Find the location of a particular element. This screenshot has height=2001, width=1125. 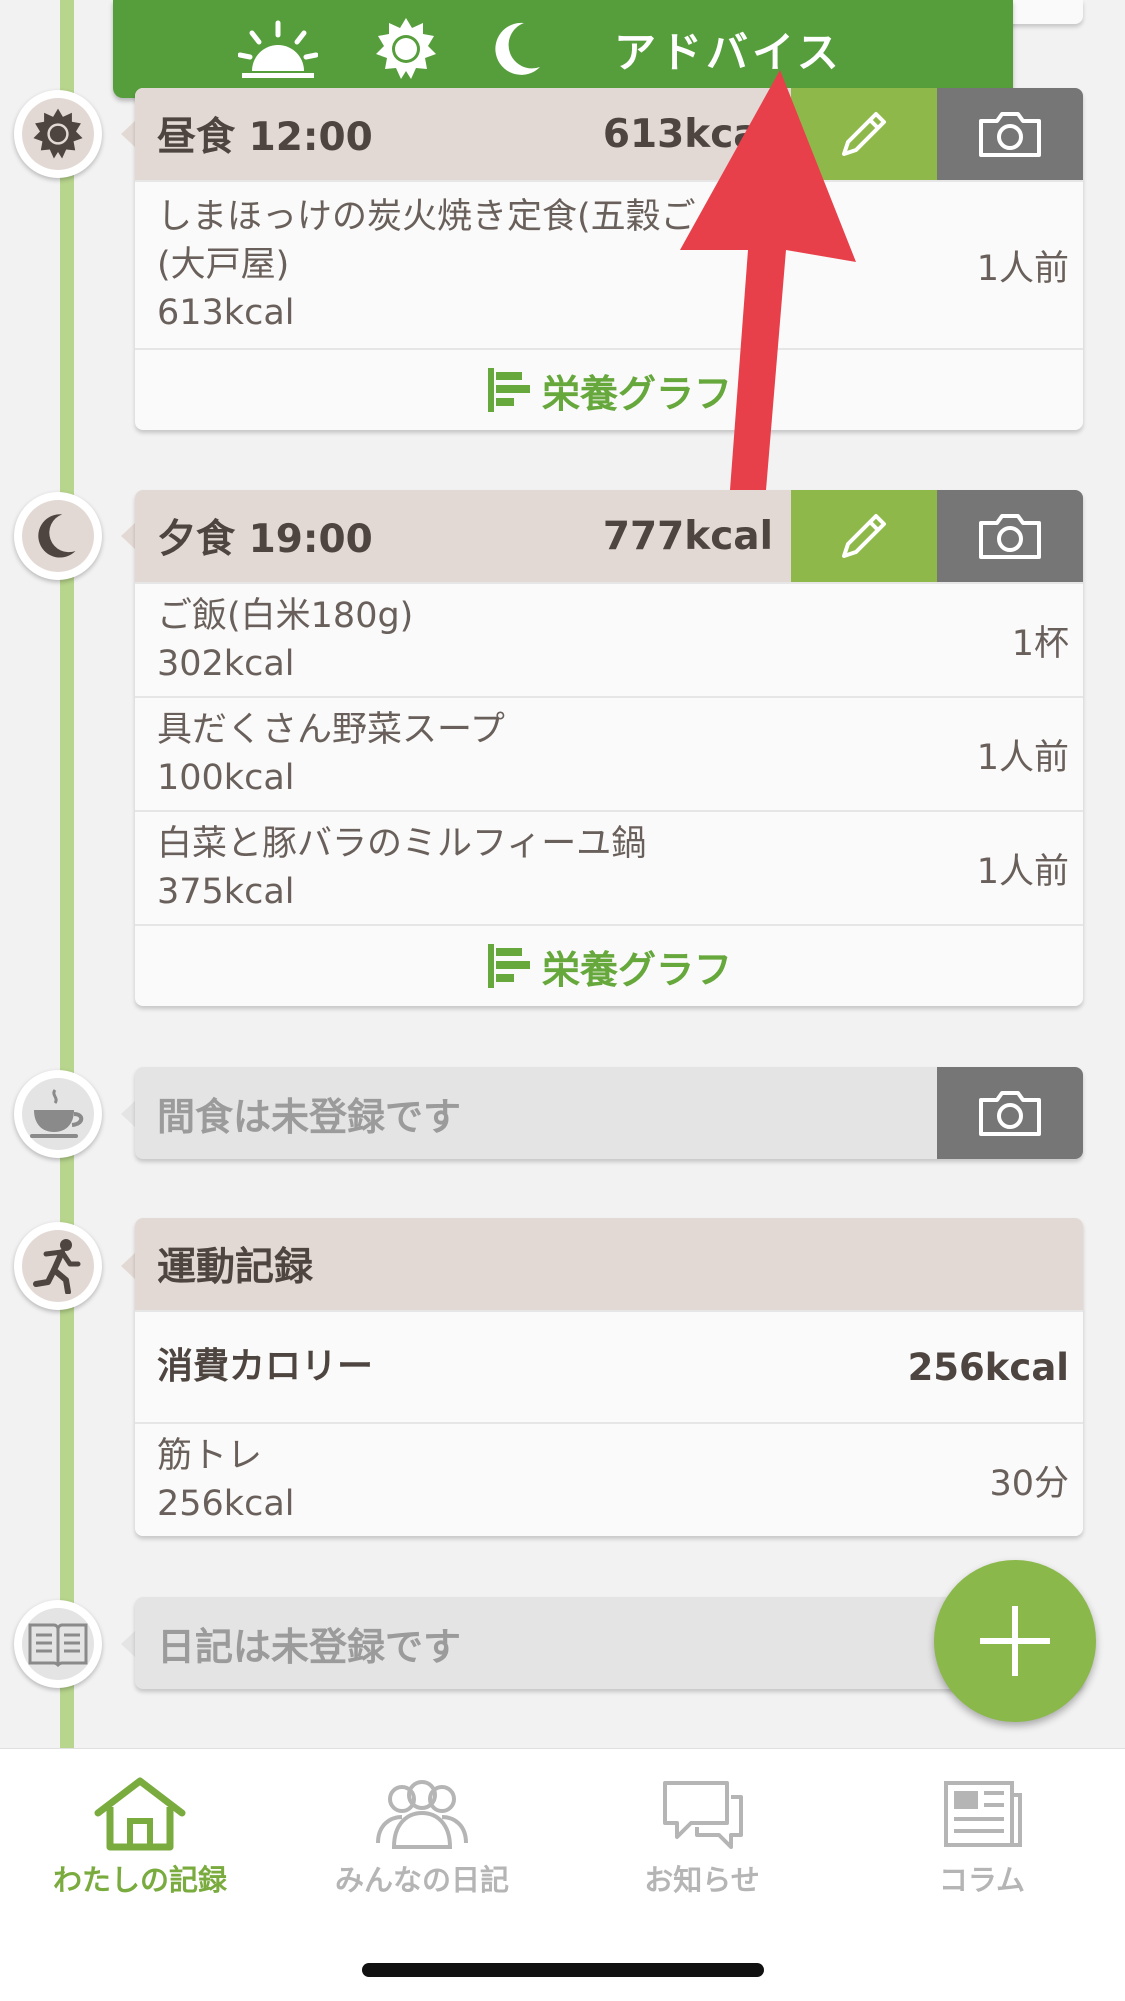

home-indicator is located at coordinates (563, 1970).